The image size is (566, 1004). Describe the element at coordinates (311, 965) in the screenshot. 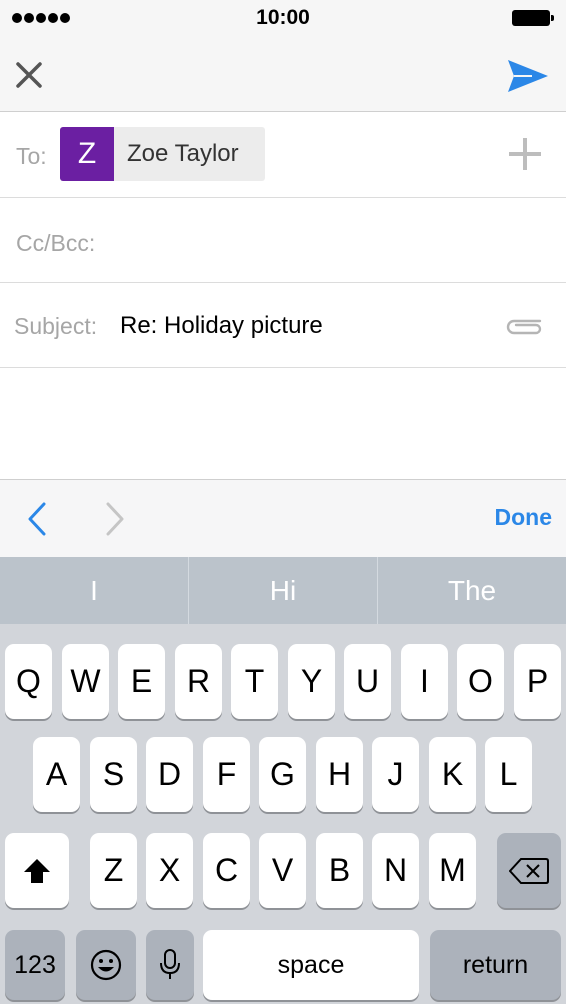

I see `space-key: space` at that location.